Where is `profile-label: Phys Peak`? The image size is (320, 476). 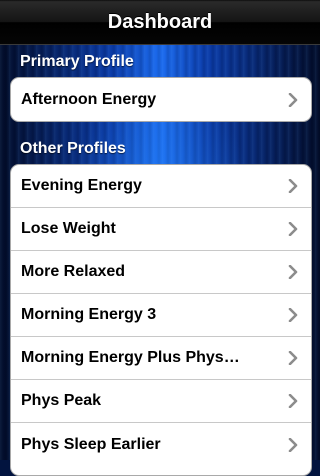 profile-label: Phys Peak is located at coordinates (61, 400).